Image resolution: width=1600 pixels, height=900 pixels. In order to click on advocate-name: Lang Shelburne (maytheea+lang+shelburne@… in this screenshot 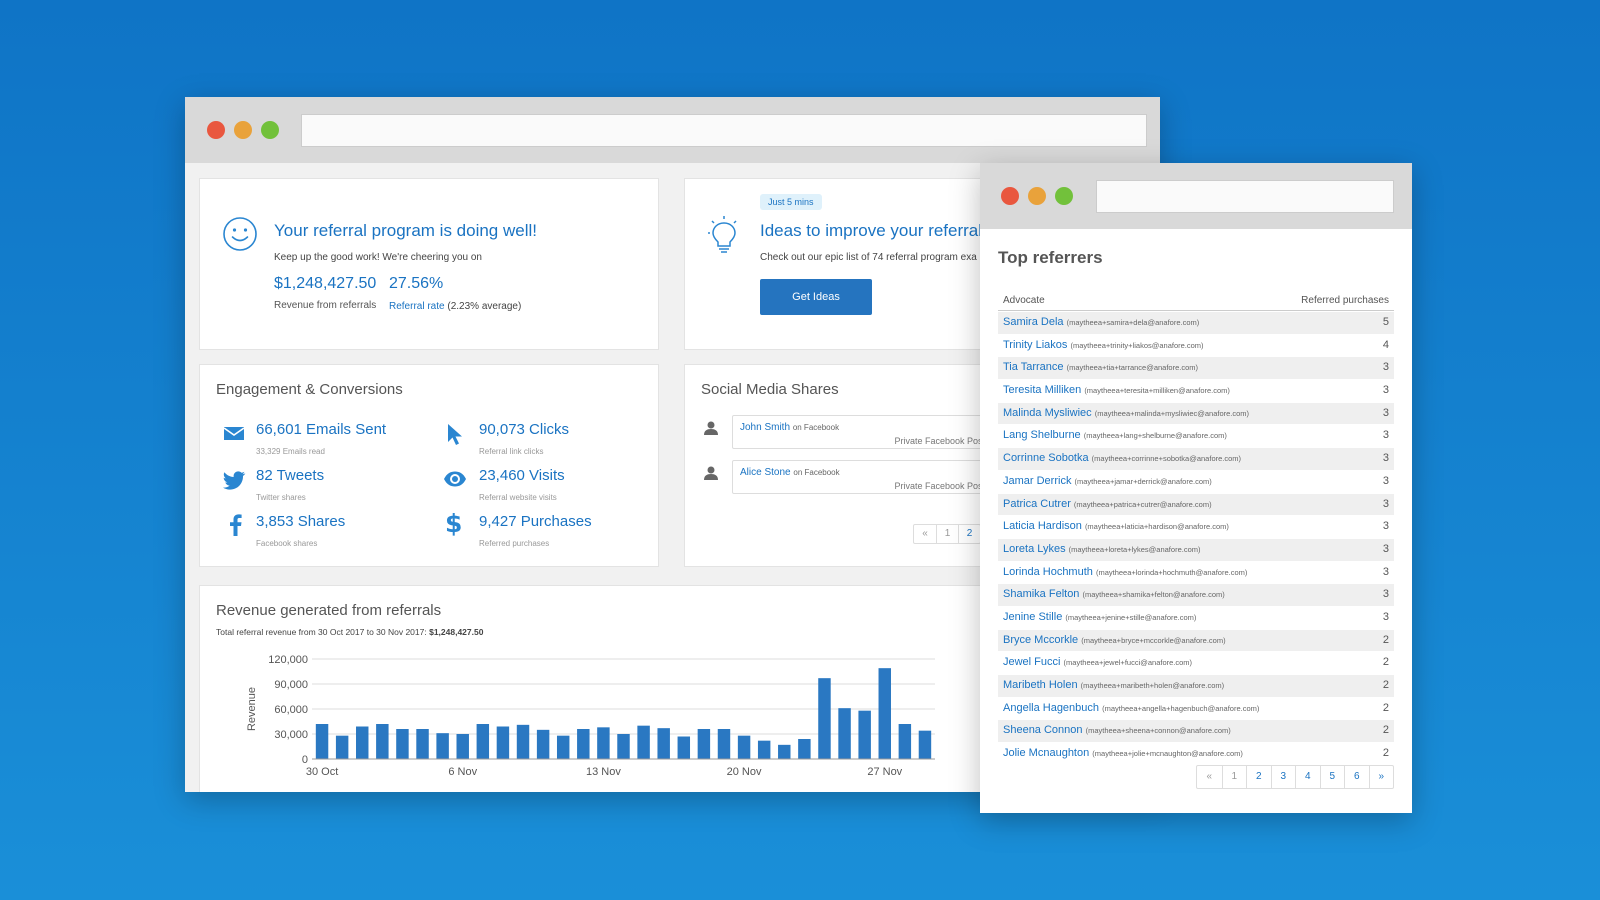, I will do `click(1115, 435)`.